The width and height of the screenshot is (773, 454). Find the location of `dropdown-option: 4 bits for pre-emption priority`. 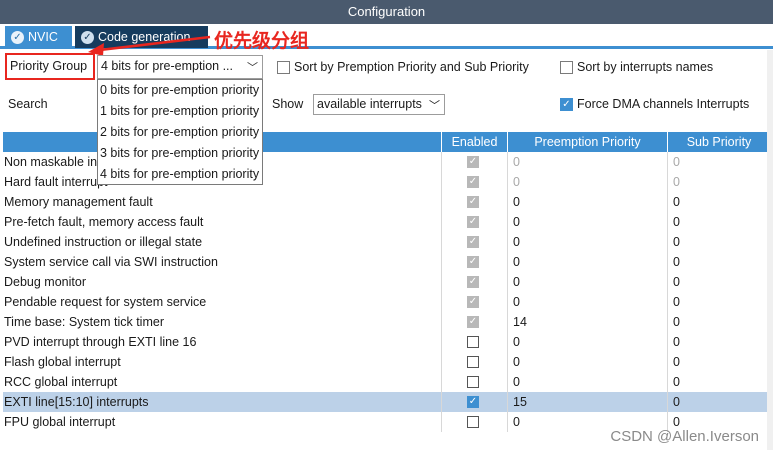

dropdown-option: 4 bits for pre-emption priority is located at coordinates (180, 174).